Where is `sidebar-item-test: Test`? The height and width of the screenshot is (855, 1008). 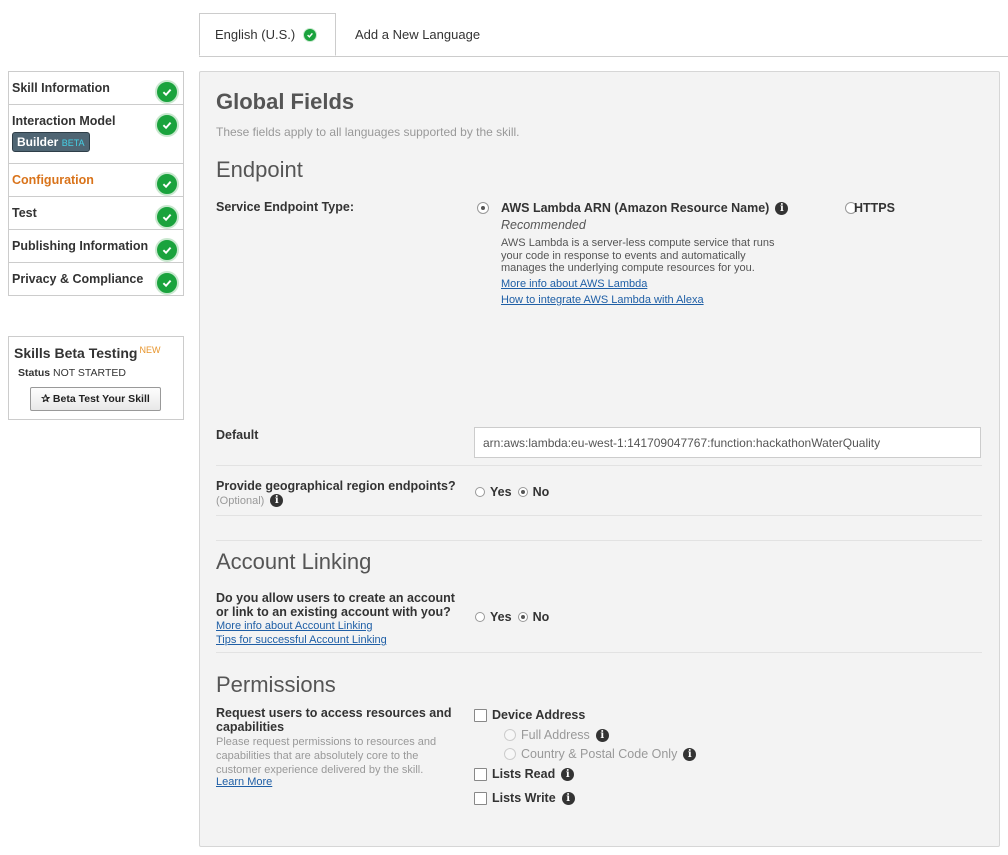 sidebar-item-test: Test is located at coordinates (96, 213).